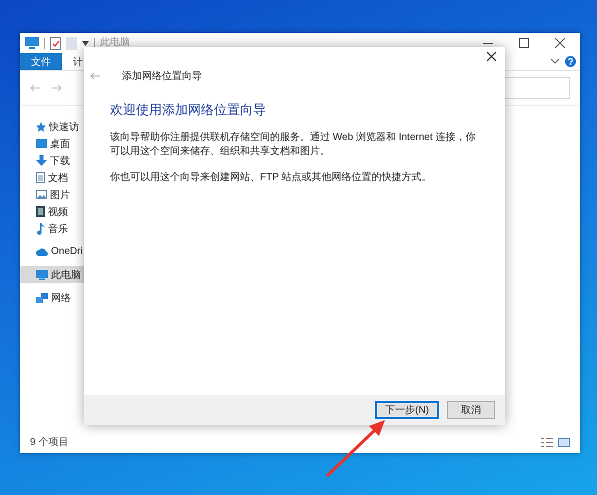 Image resolution: width=597 pixels, height=495 pixels. What do you see at coordinates (40, 228) in the screenshot?
I see `music-icon` at bounding box center [40, 228].